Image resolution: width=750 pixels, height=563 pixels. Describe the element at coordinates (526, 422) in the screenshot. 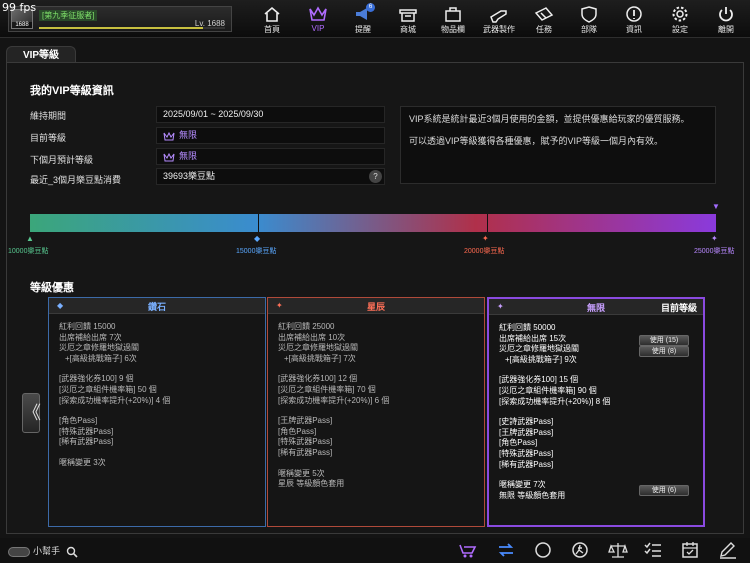

I see `benefit-line: [史詩武器Pass]` at that location.